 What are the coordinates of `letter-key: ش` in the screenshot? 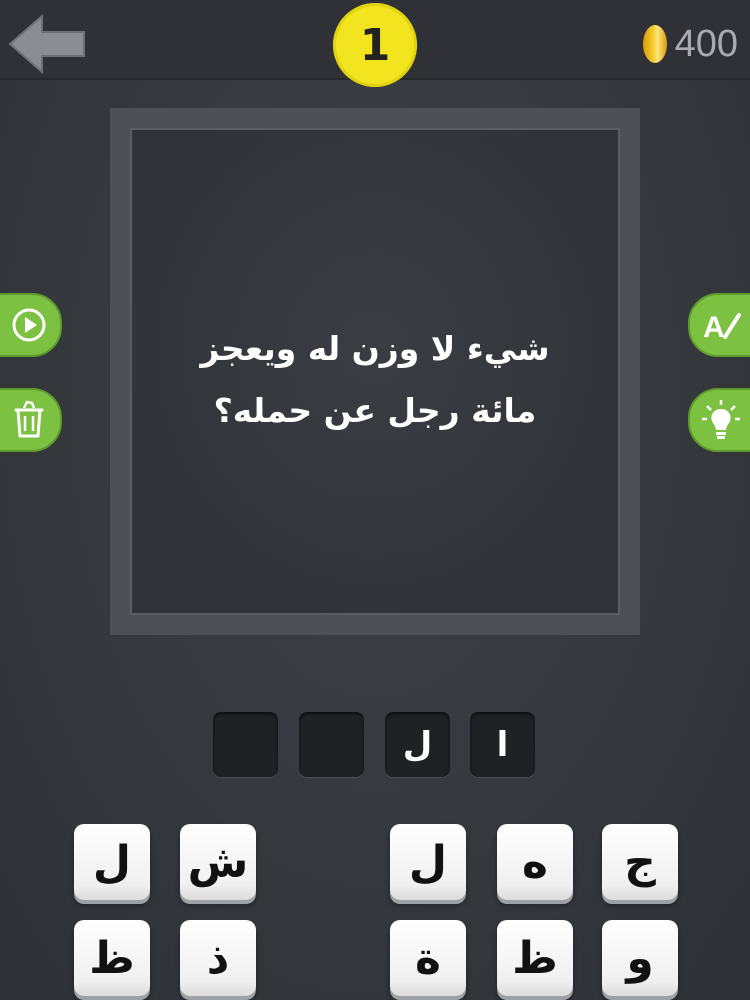 It's located at (218, 862).